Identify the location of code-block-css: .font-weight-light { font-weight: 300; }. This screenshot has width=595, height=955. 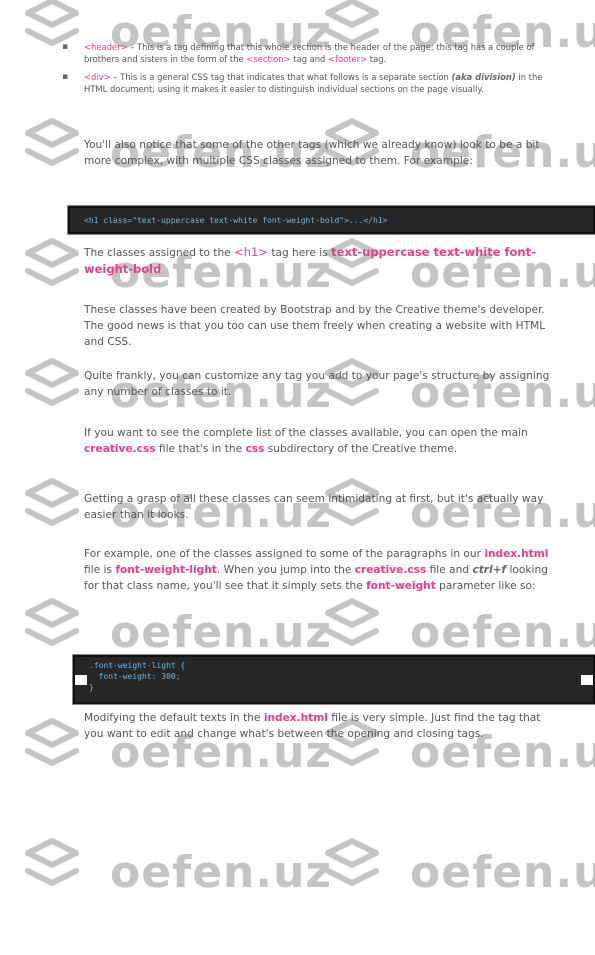
(333, 679).